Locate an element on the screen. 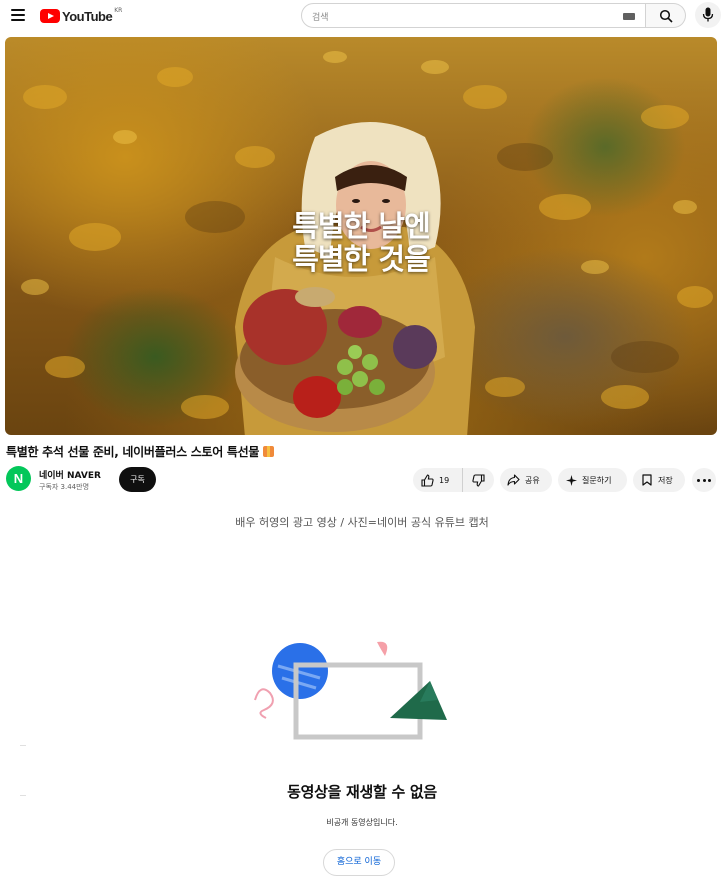  video-title: 특별한 추석 선물 준비, 네이버플러스 스토어 특선물 is located at coordinates (140, 451).